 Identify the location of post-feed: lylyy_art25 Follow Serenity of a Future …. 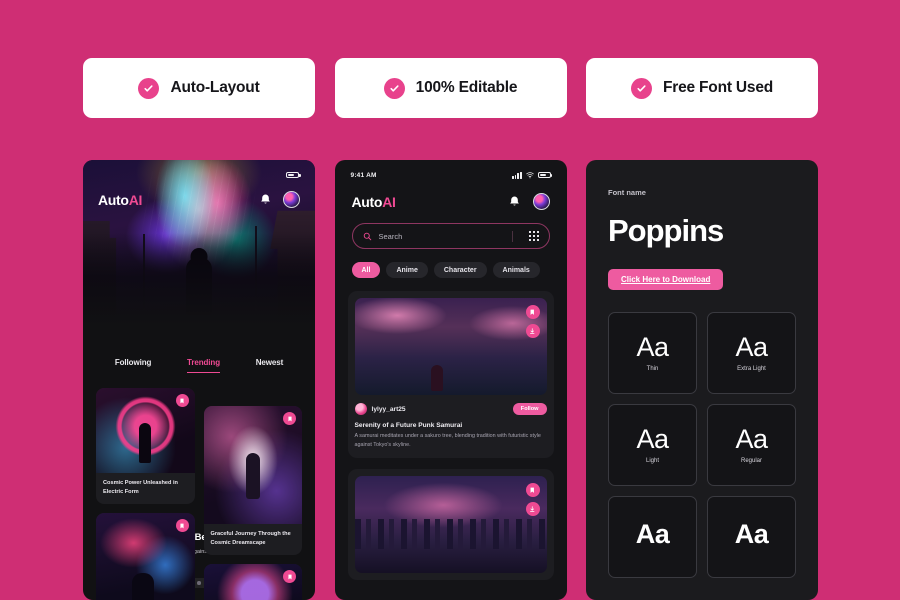
(450, 435).